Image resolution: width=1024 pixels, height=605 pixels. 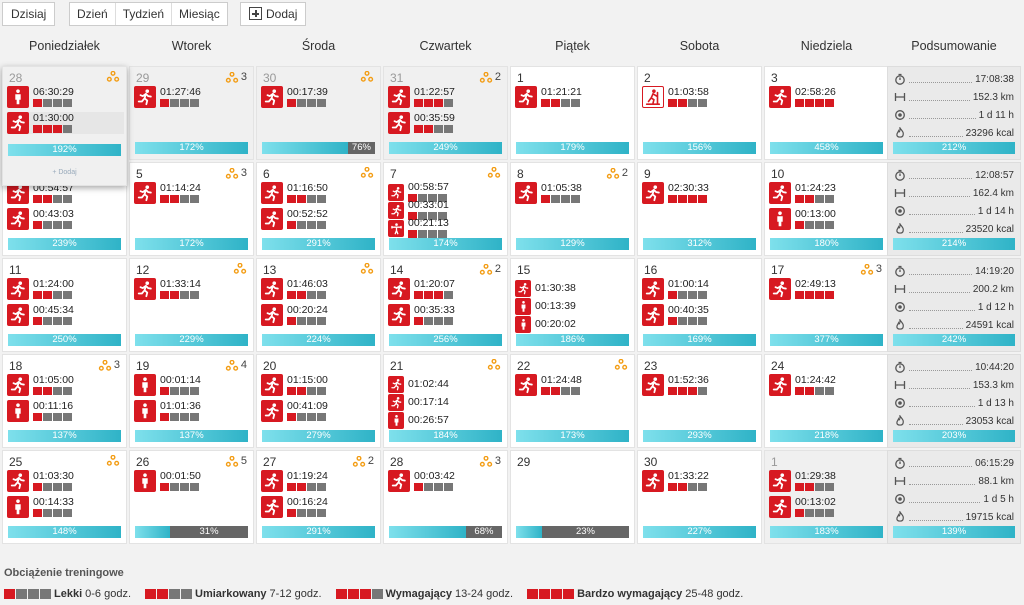 I want to click on day-number: 30, so click(x=270, y=78).